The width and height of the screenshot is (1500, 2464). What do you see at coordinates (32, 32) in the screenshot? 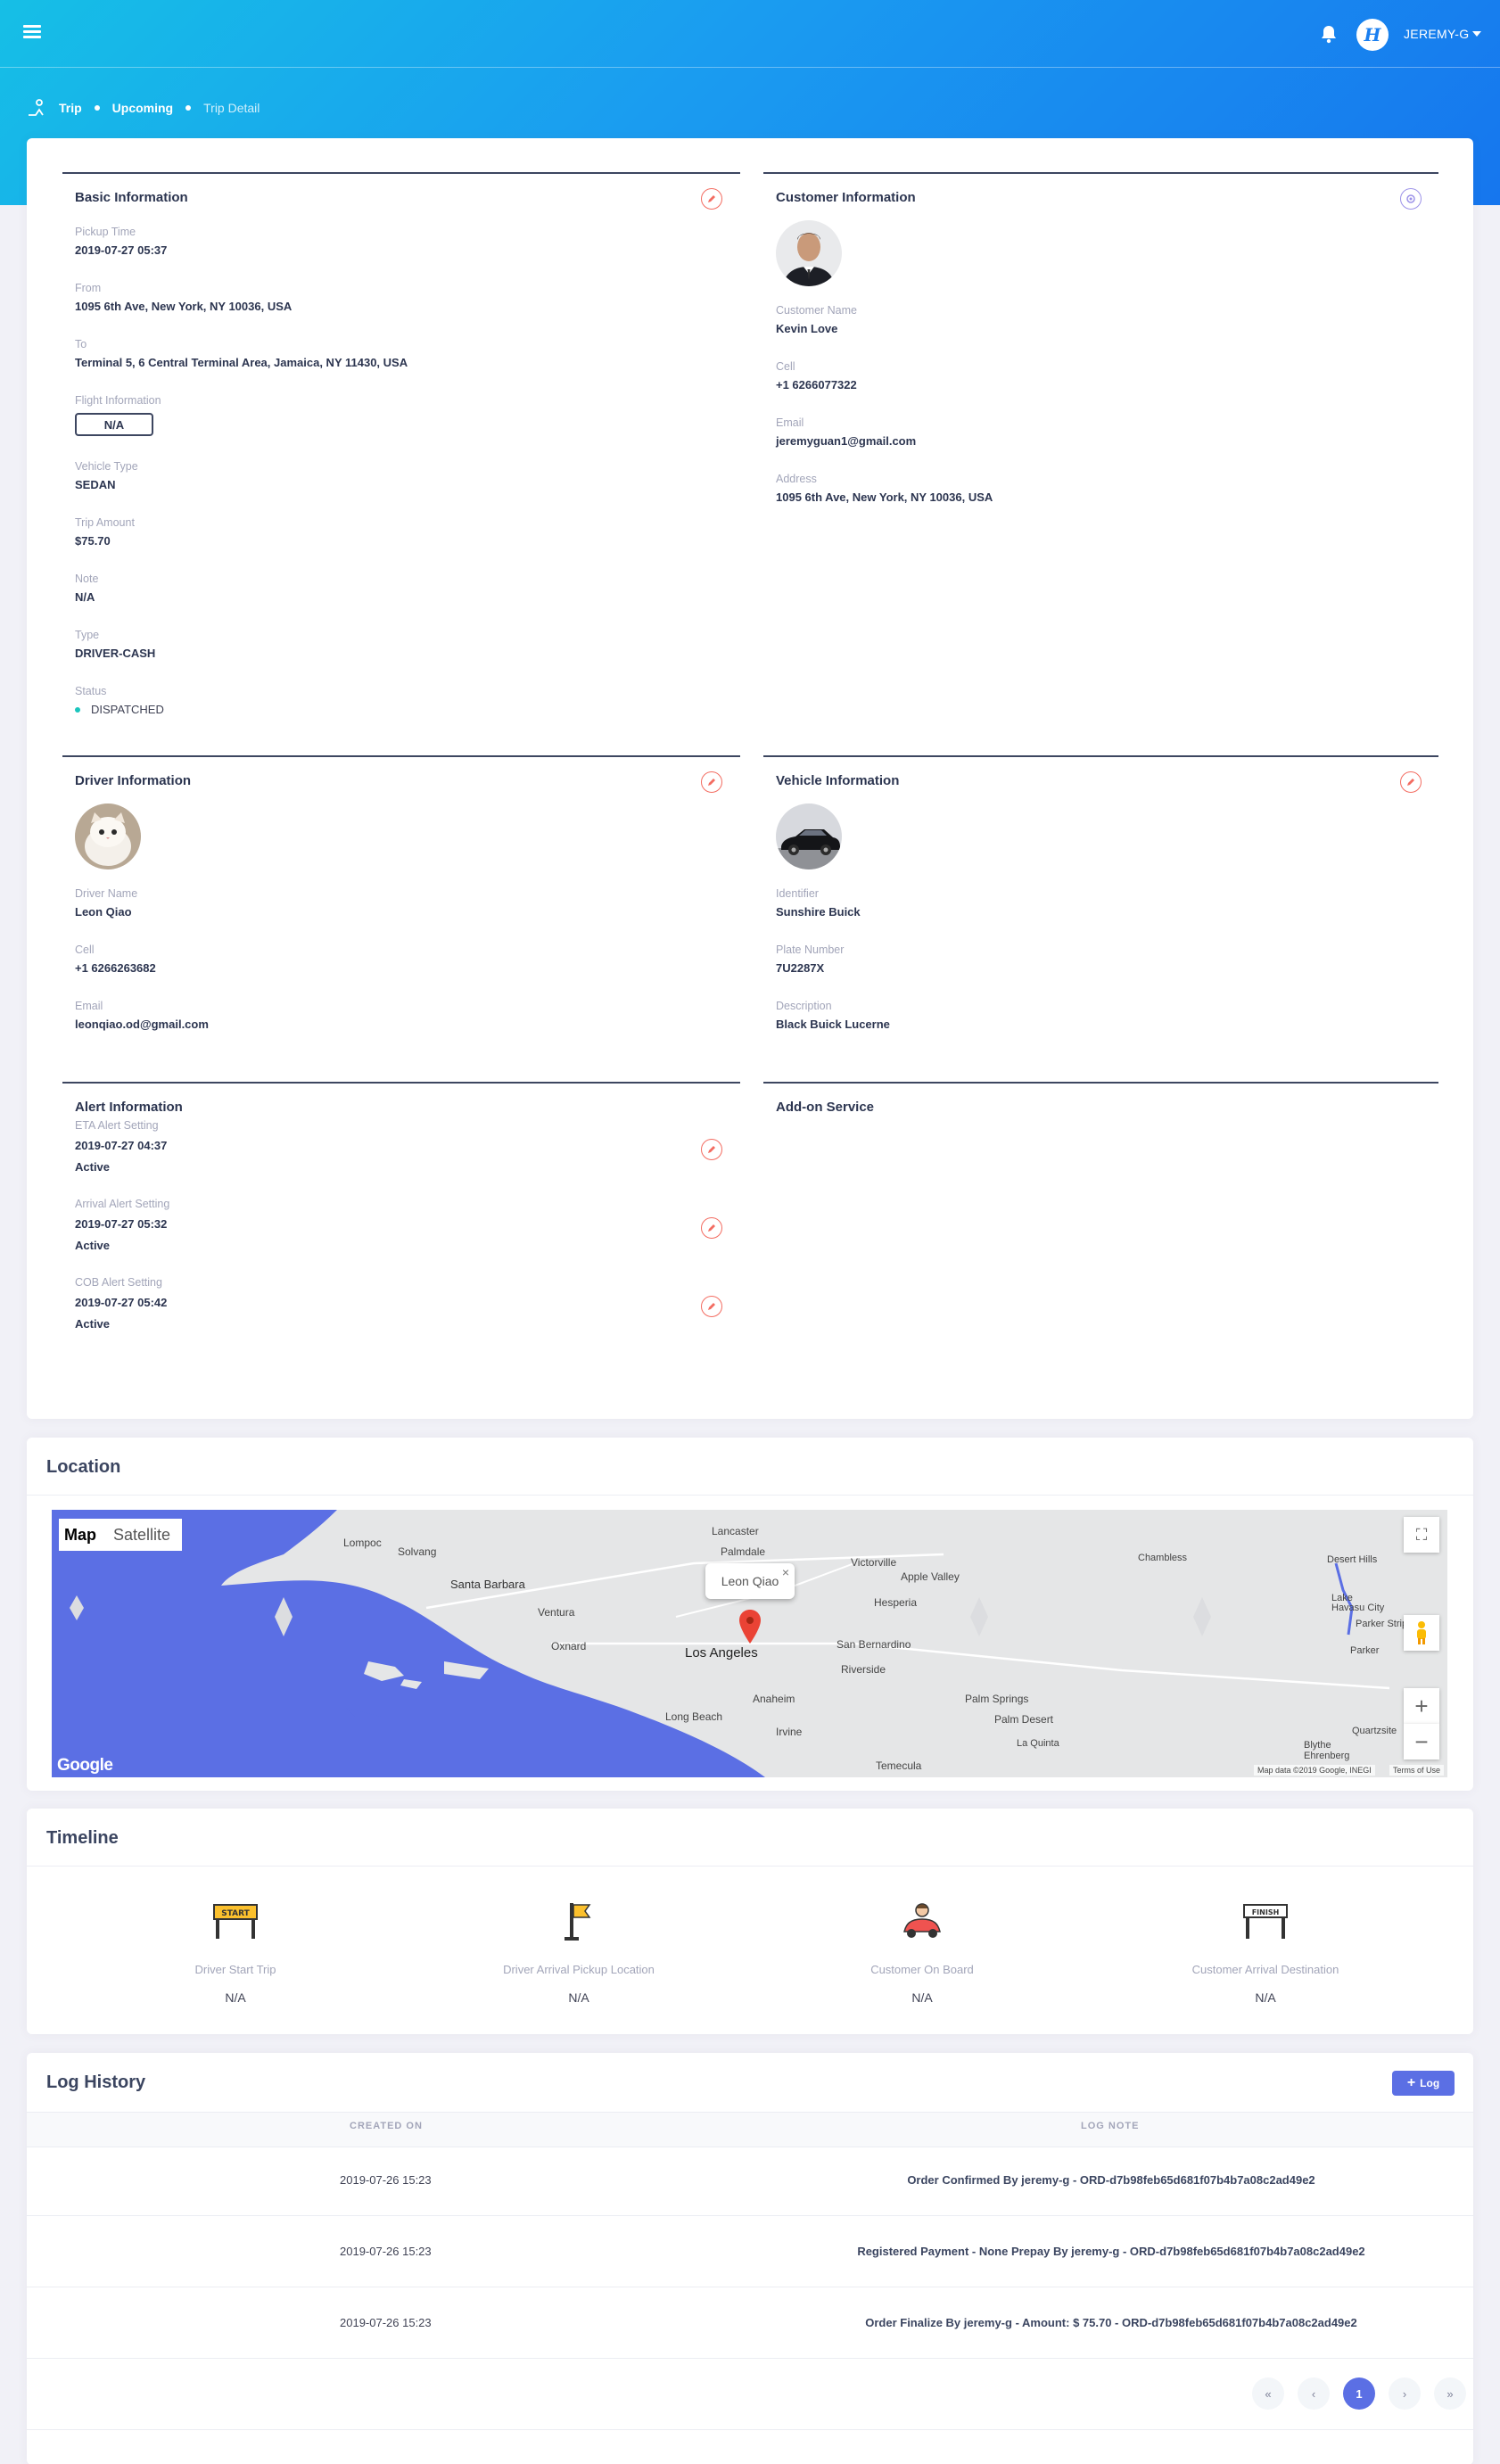
I see `menu-icon` at bounding box center [32, 32].